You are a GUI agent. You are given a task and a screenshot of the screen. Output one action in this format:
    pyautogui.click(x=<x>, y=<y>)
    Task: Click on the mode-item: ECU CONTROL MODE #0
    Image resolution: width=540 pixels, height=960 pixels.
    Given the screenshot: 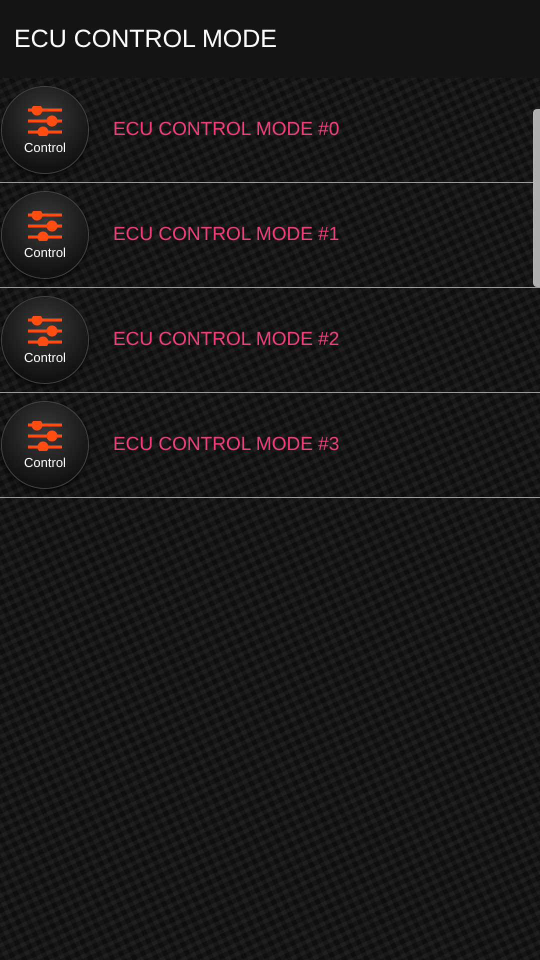 What is the action you would take?
    pyautogui.click(x=226, y=130)
    